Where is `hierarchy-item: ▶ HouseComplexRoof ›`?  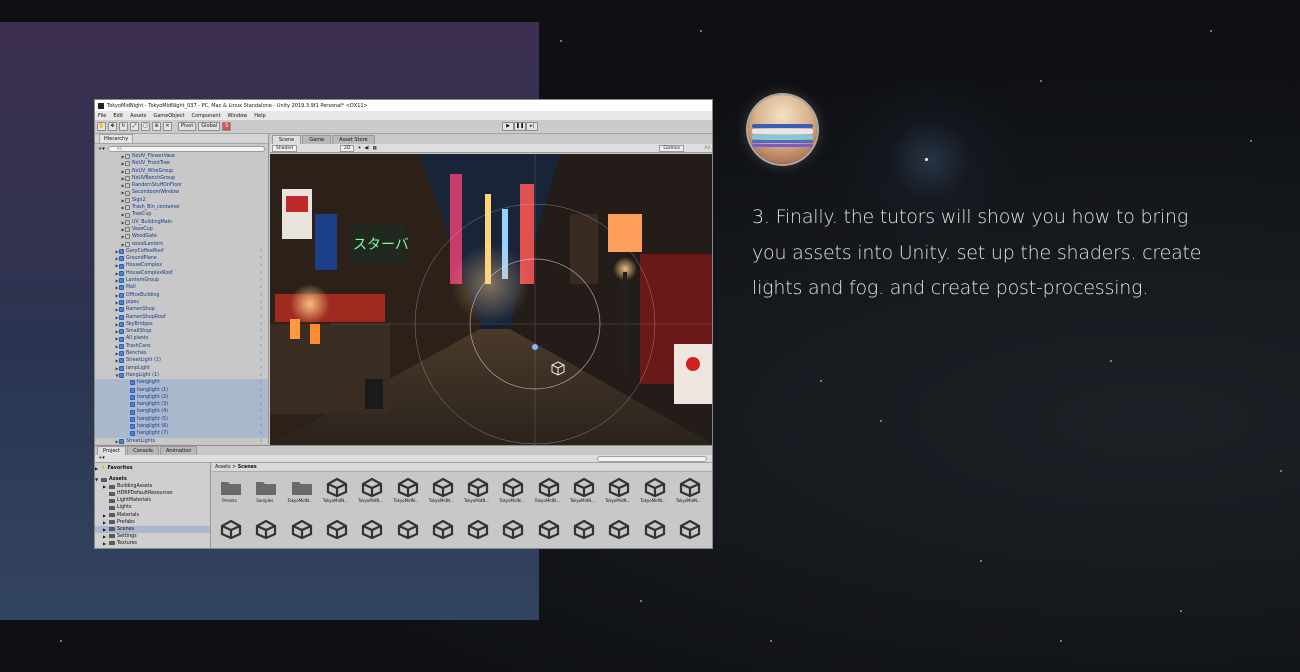
hierarchy-item: ▶ HouseComplexRoof › is located at coordinates (181, 273).